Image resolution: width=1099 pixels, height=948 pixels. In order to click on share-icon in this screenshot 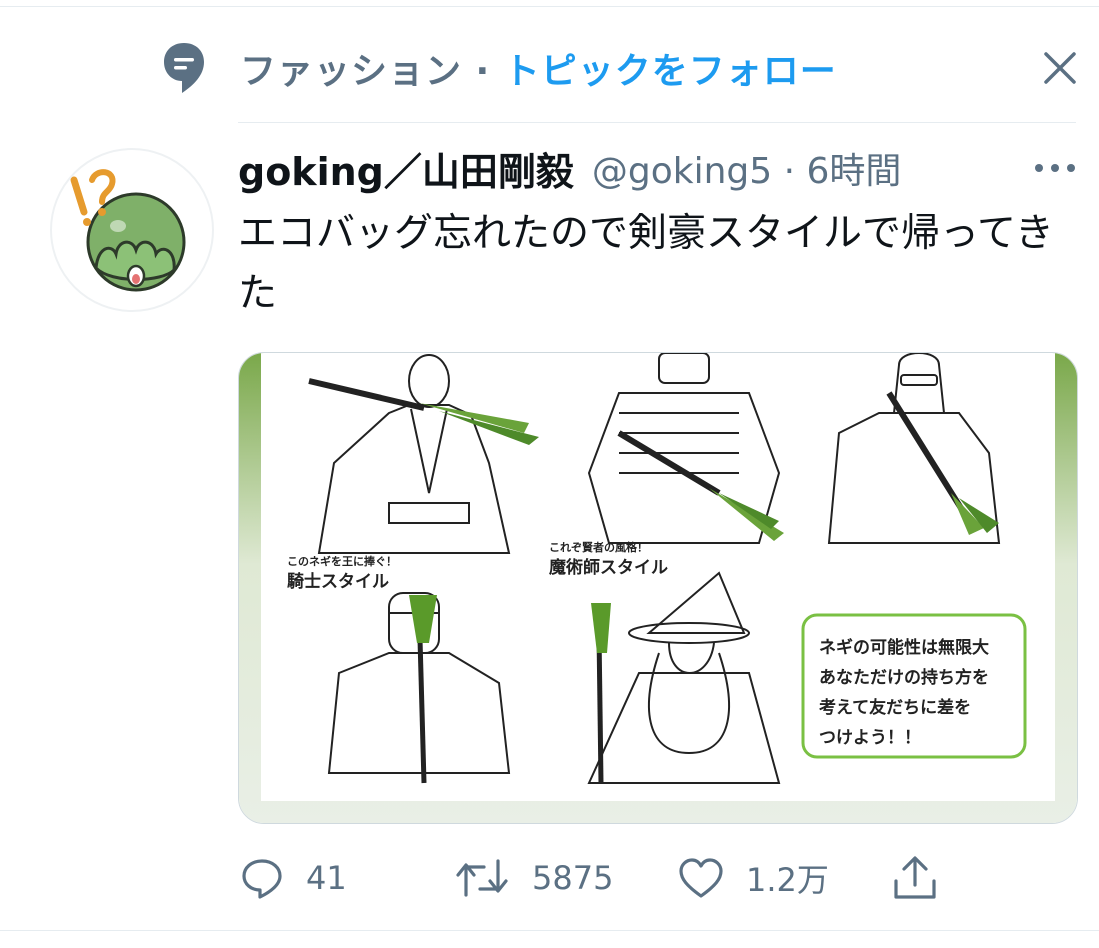, I will do `click(915, 877)`.